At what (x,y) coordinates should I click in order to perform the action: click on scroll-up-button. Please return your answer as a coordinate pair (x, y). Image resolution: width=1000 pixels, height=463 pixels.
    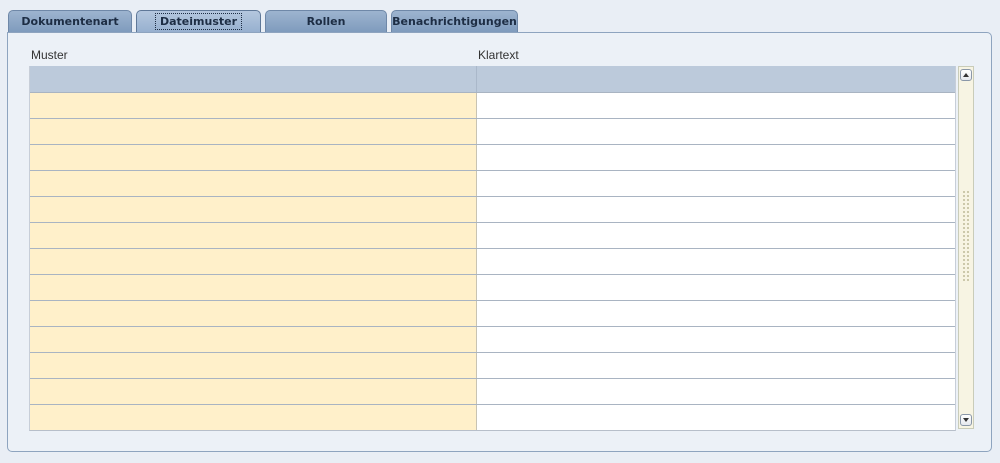
    Looking at the image, I should click on (966, 75).